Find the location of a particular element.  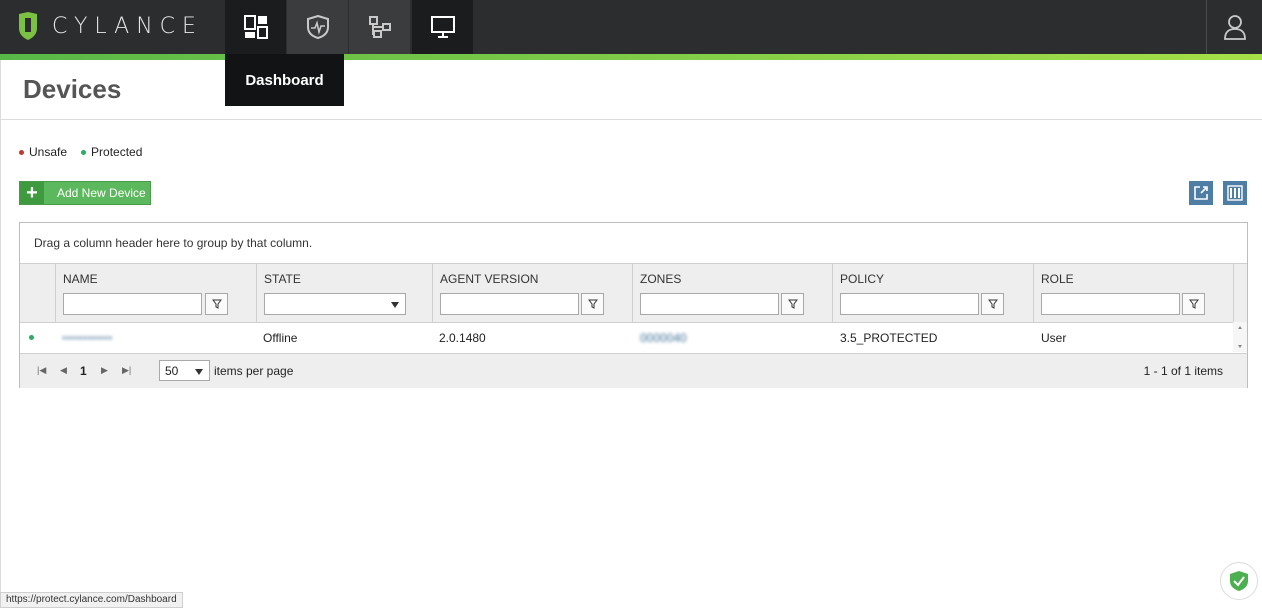

role-filter-input is located at coordinates (1110, 304).